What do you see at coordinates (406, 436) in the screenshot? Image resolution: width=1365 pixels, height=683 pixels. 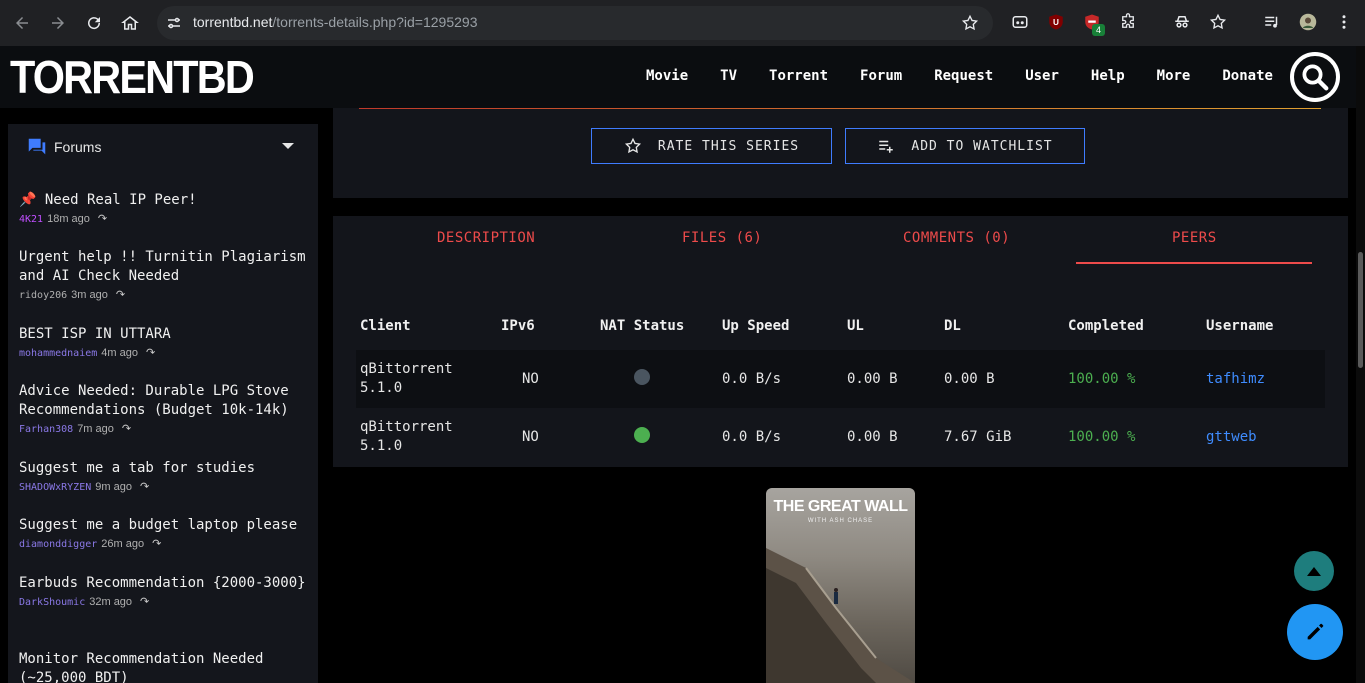 I see `peer-client: qBittorrent 5.1.0` at bounding box center [406, 436].